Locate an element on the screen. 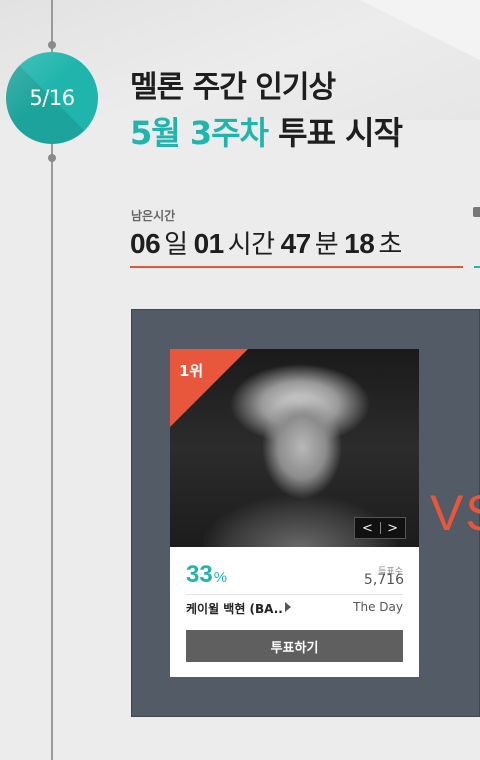 Image resolution: width=480 pixels, height=760 pixels. next-panel-edge is located at coordinates (476, 212).